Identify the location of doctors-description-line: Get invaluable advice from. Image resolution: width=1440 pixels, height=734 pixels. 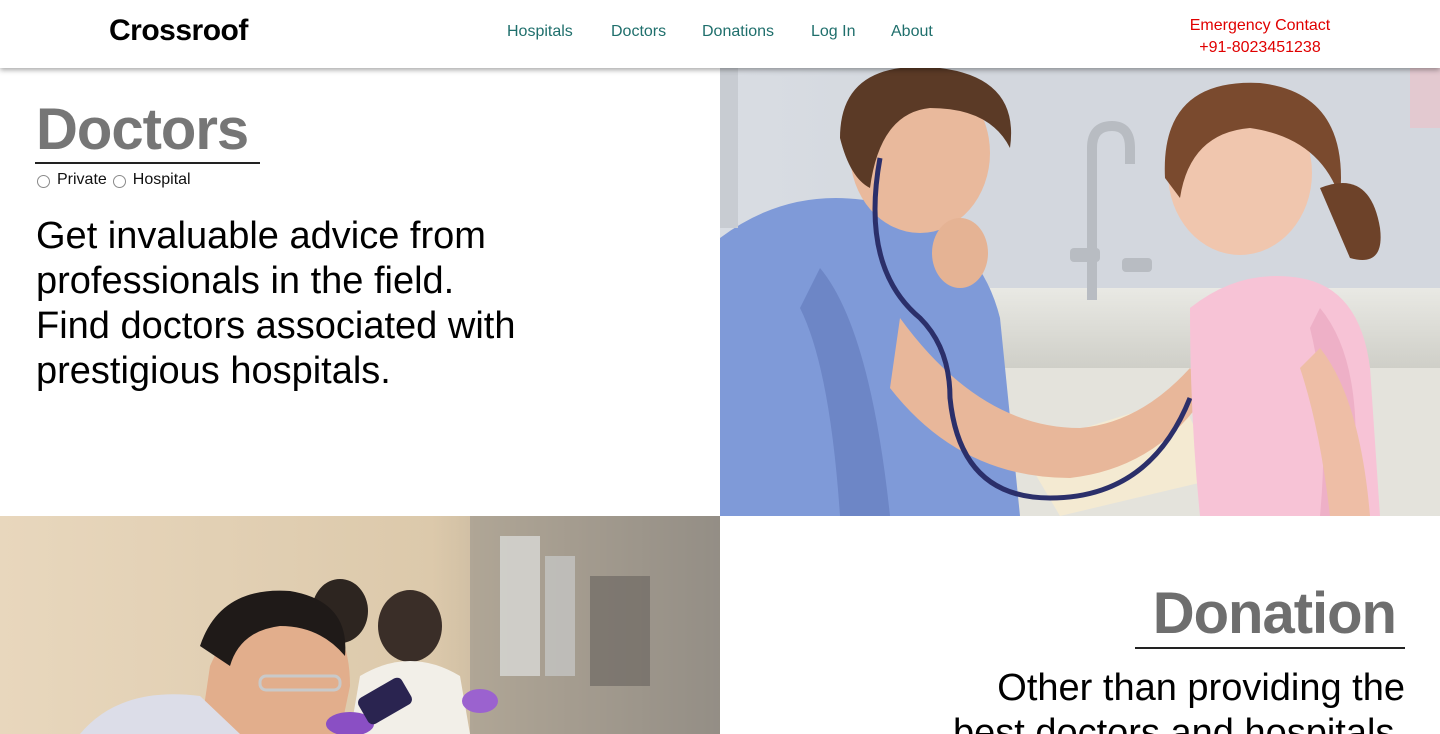
(261, 236).